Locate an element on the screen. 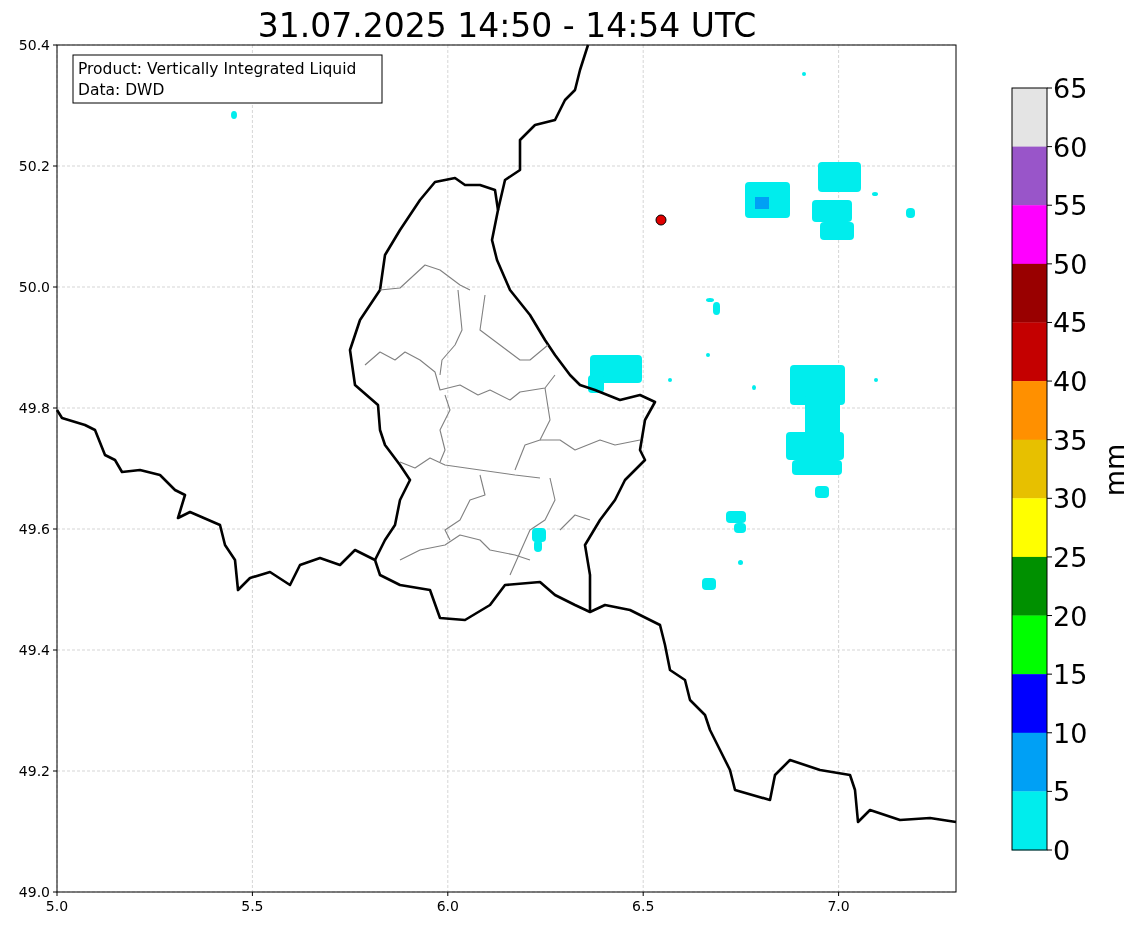 The image size is (1138, 930). colorbar-tick-label: 20 is located at coordinates (1070, 616).